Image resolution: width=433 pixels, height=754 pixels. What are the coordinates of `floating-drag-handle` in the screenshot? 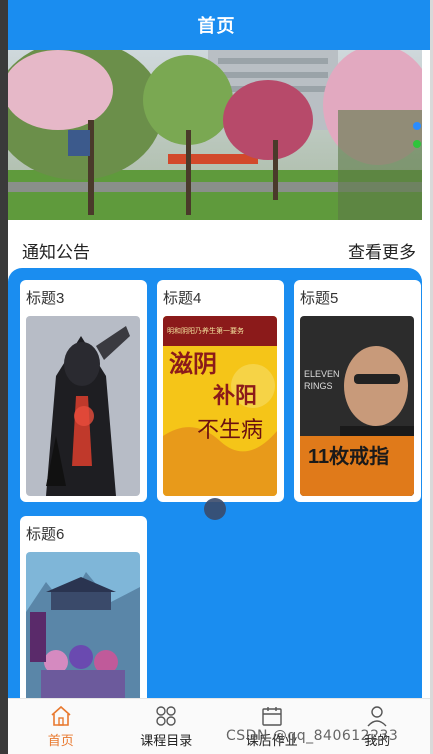 It's located at (215, 509).